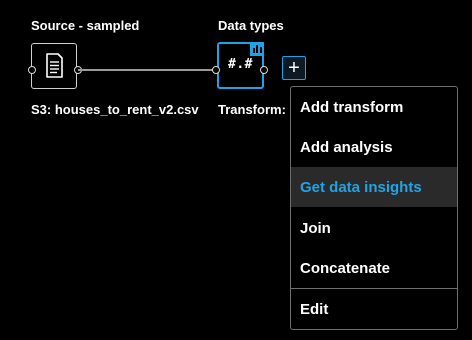 This screenshot has width=472, height=340. What do you see at coordinates (32, 70) in the screenshot?
I see `source-input-port` at bounding box center [32, 70].